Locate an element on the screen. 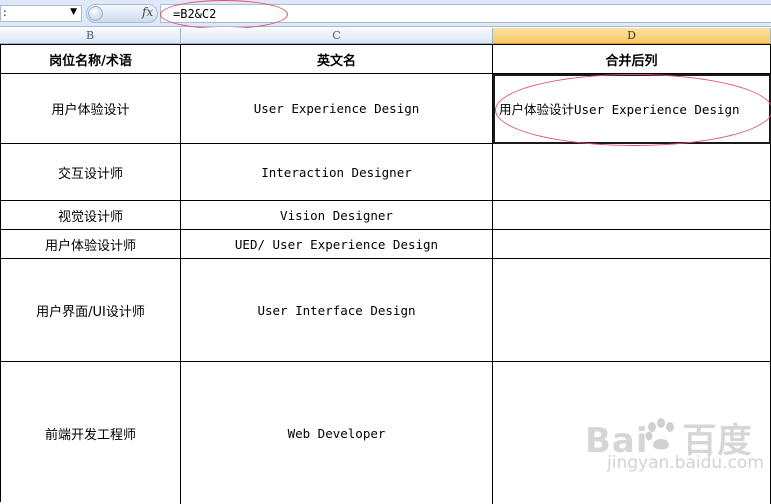  cell-d-row1-selected: 用户体验设计User Experience Design is located at coordinates (632, 109).